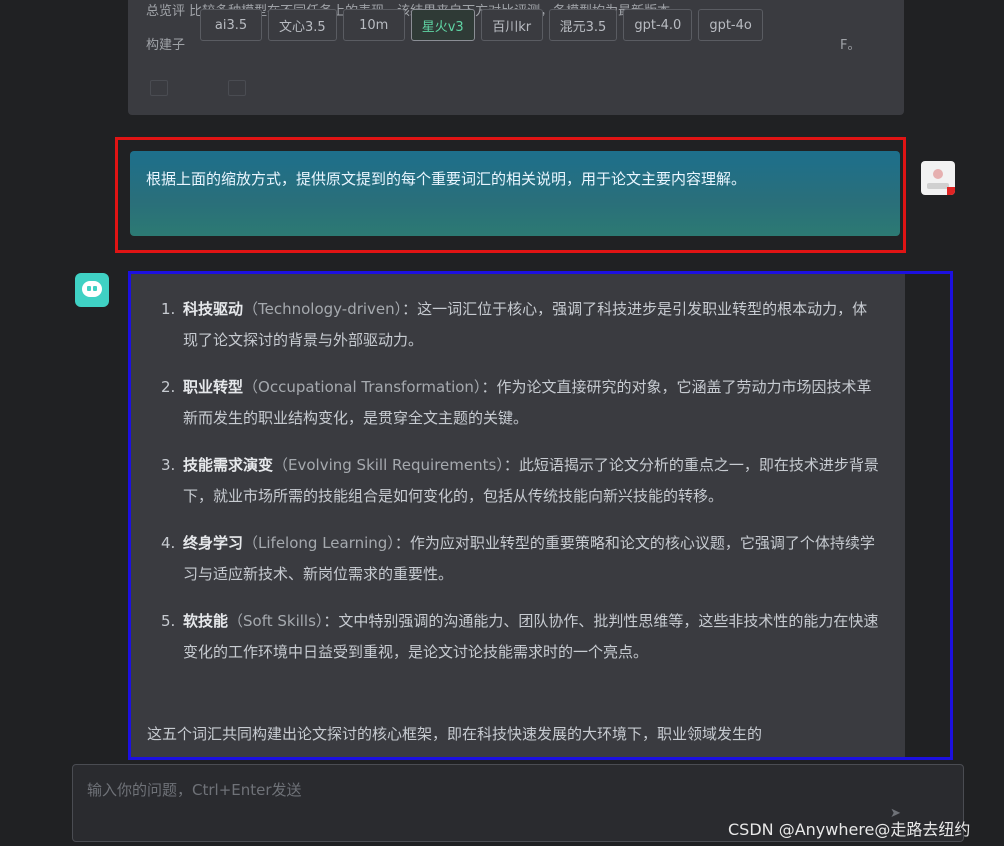 The height and width of the screenshot is (846, 1004). What do you see at coordinates (388, 465) in the screenshot?
I see `item-english: （Evolving Skill Requirements）` at bounding box center [388, 465].